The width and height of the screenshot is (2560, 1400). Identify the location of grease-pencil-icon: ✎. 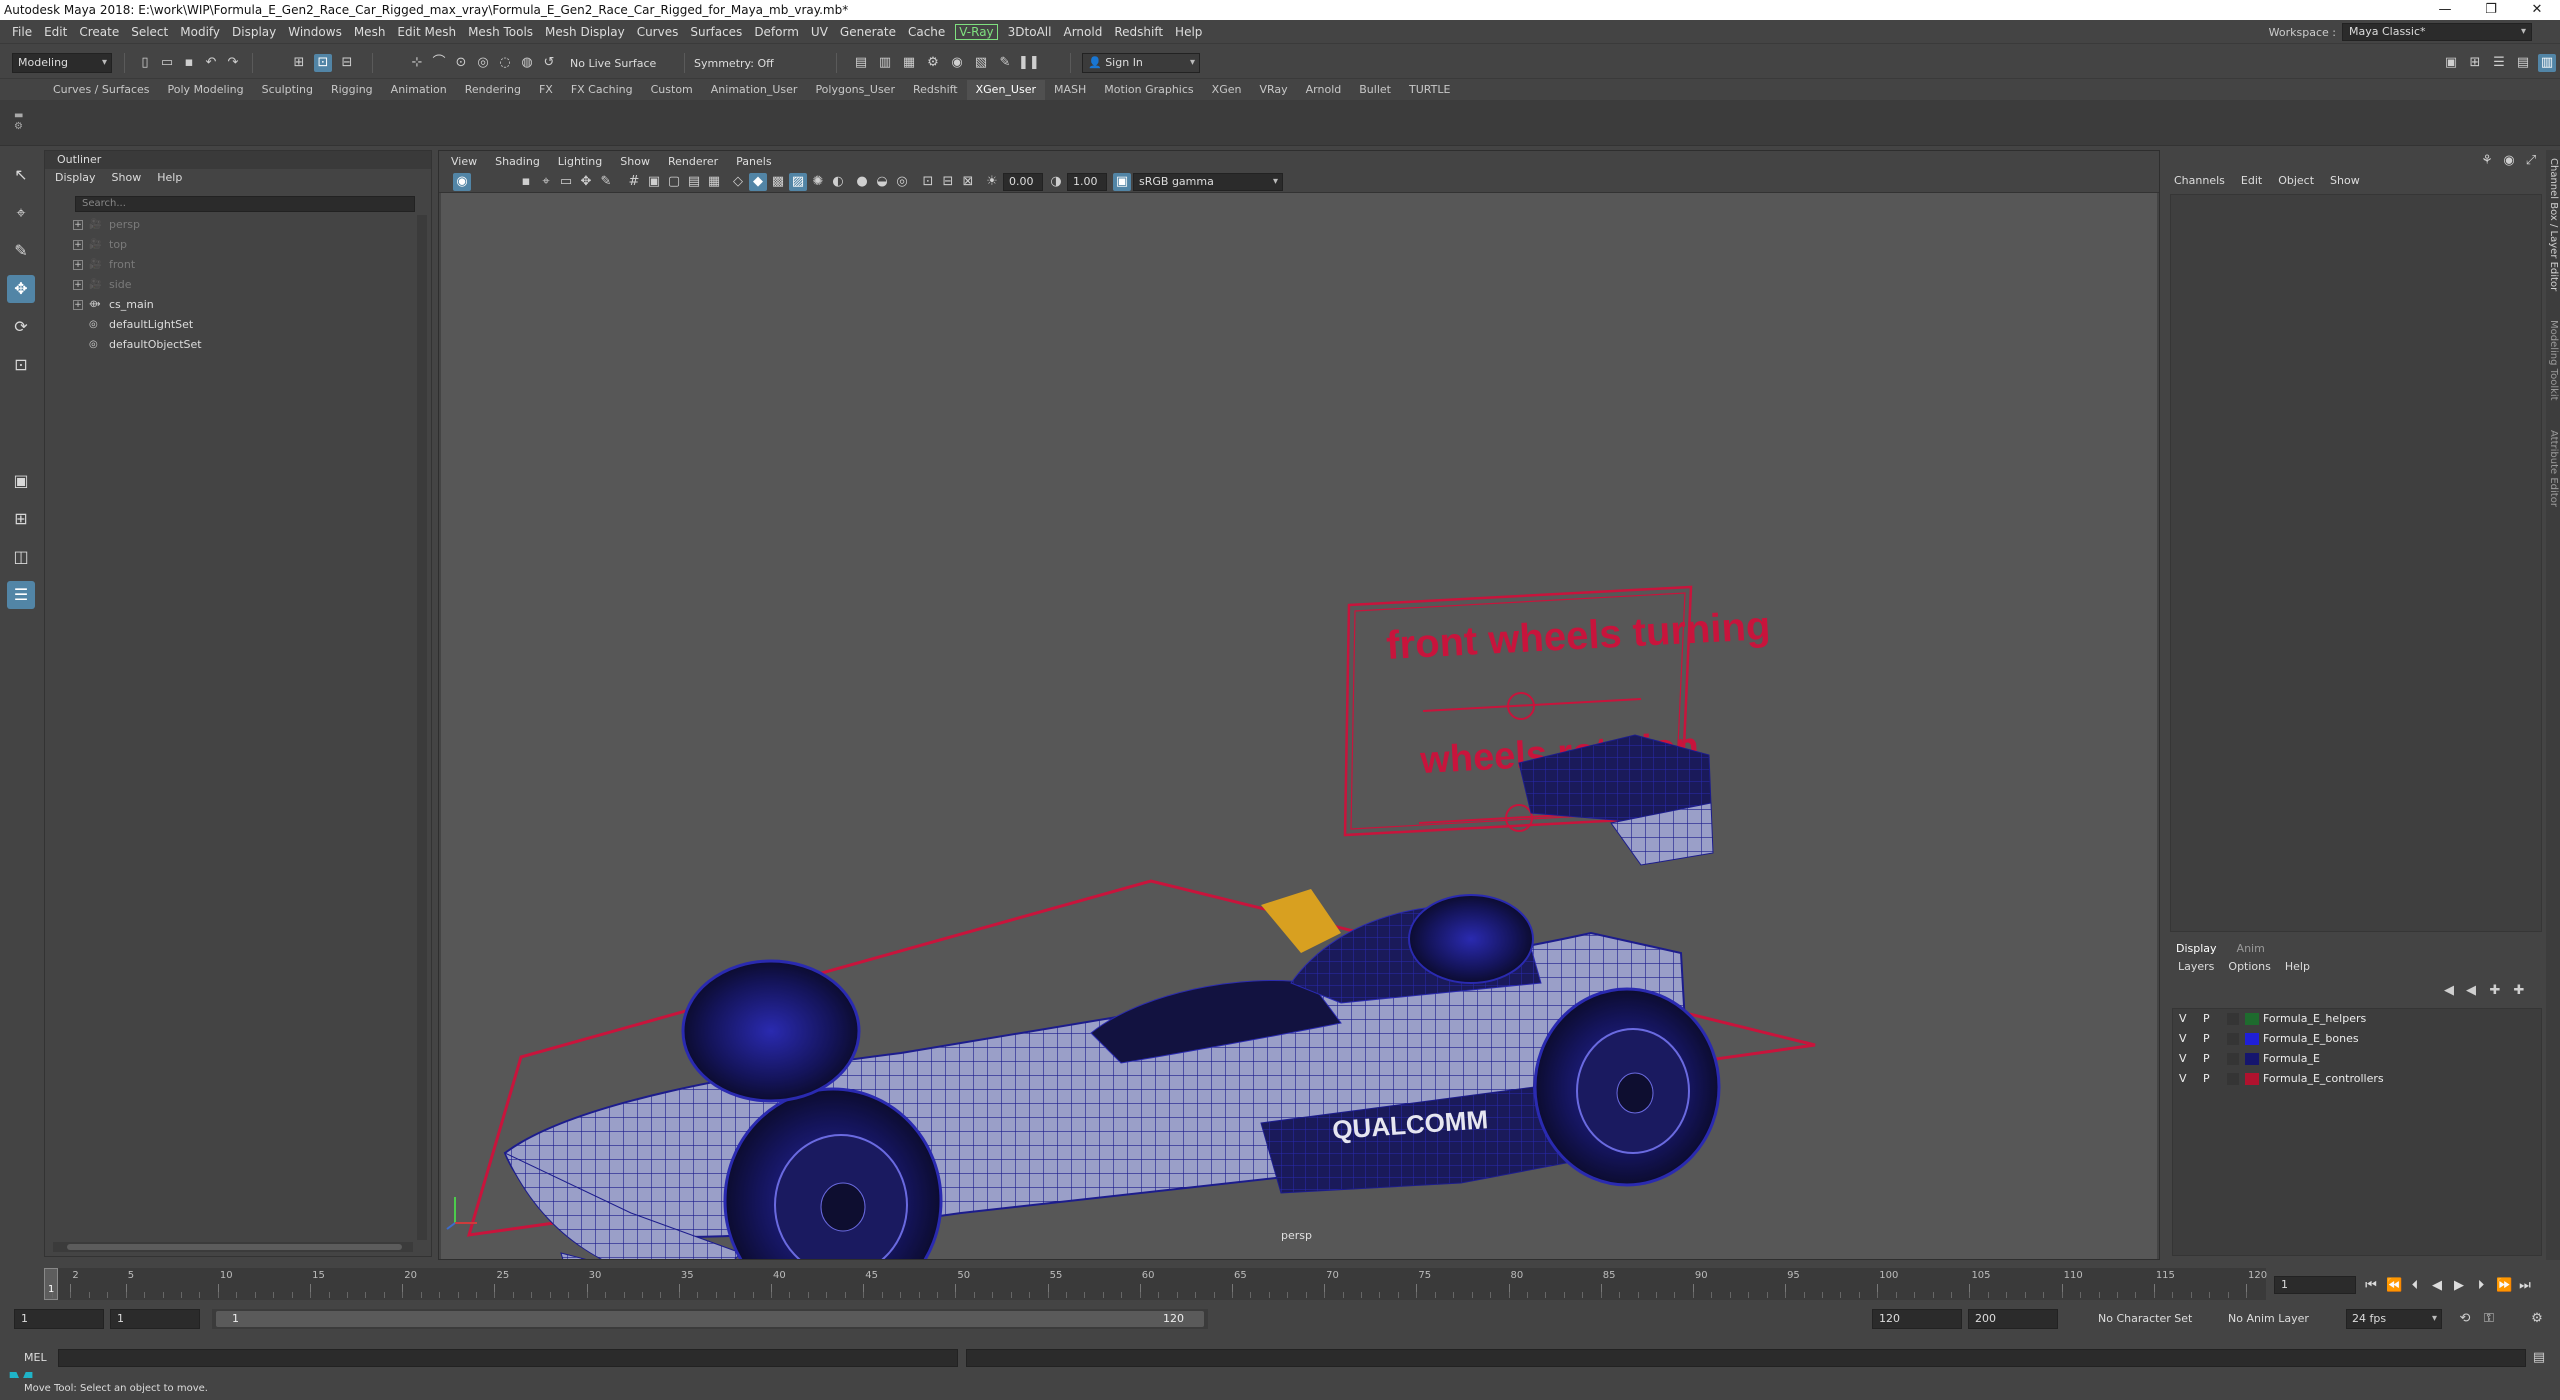
(606, 182).